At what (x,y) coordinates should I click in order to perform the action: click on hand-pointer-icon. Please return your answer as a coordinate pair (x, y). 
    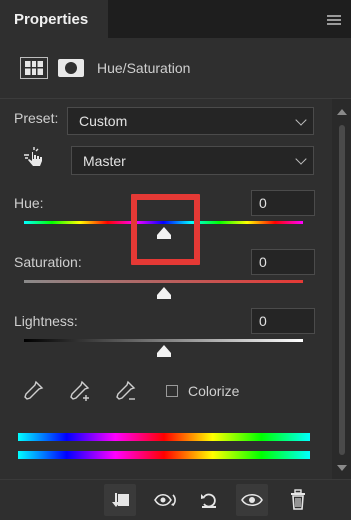
    Looking at the image, I should click on (34, 158).